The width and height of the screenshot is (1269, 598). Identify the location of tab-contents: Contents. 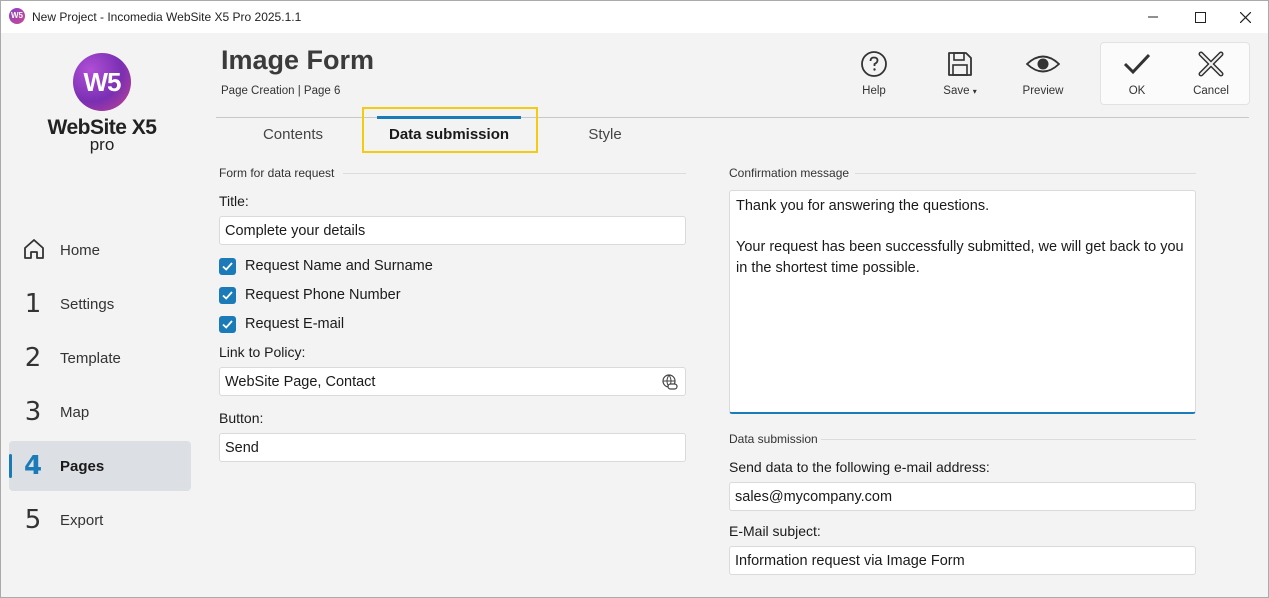
(293, 135).